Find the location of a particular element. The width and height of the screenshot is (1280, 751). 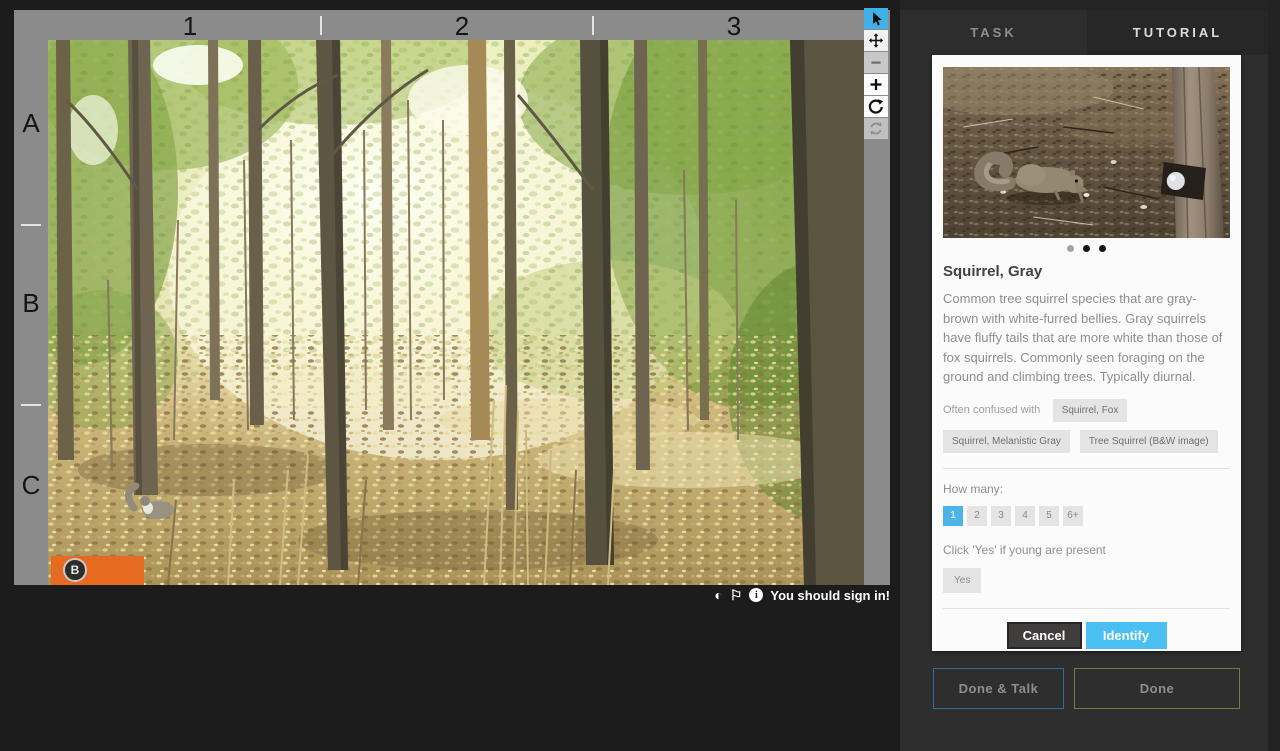

flag-icon: ⚐ is located at coordinates (736, 595).